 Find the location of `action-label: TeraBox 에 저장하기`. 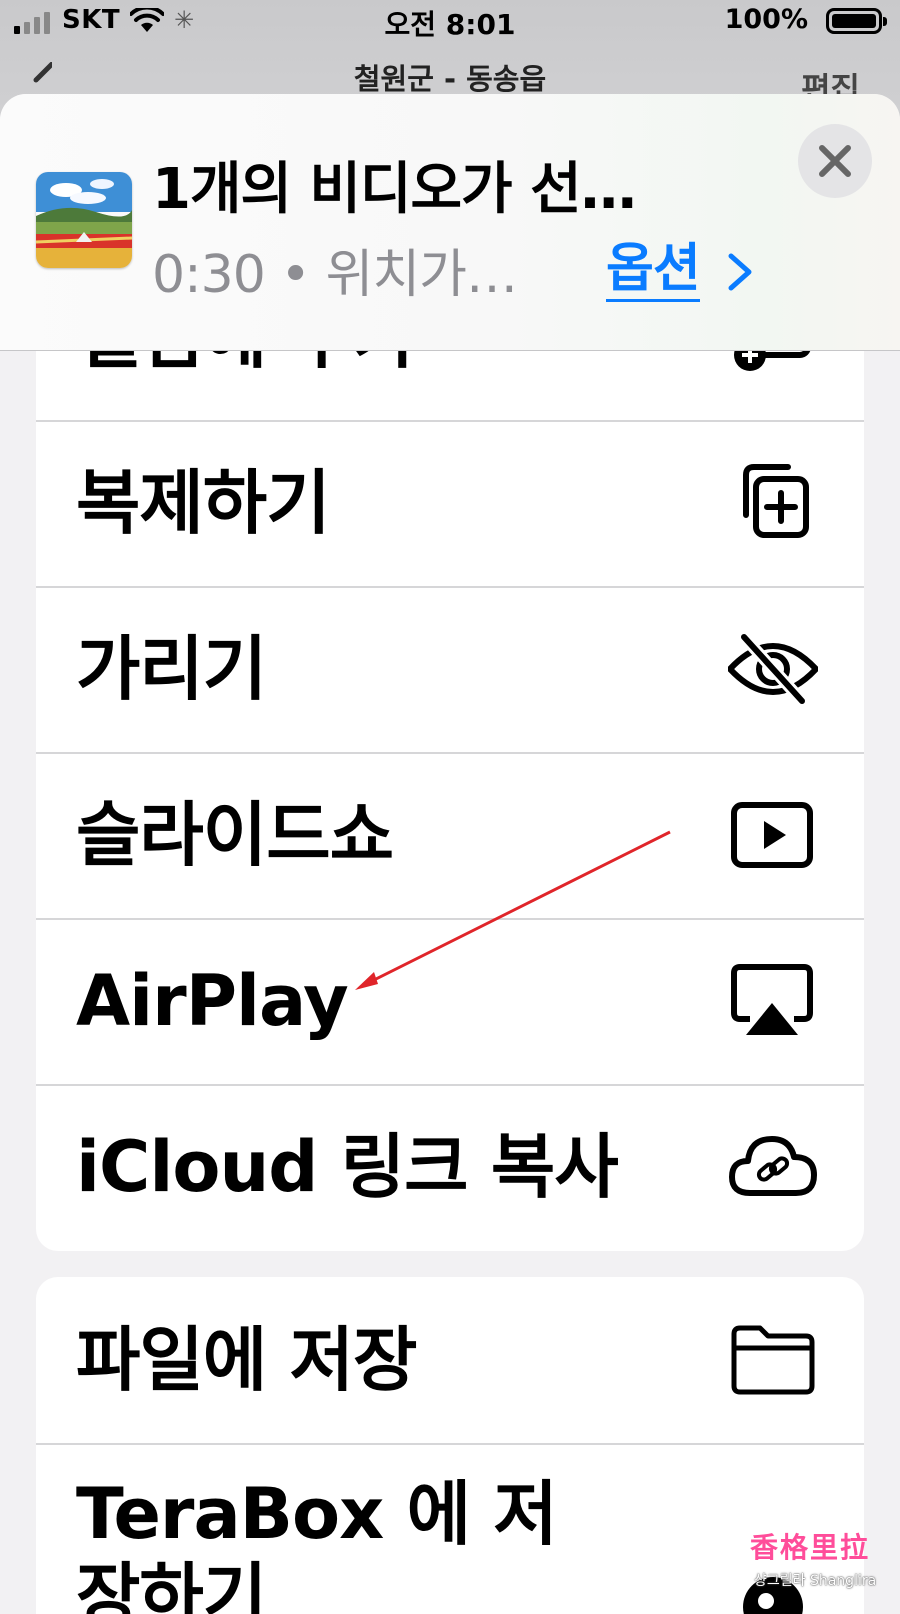

action-label: TeraBox 에 저장하기 is located at coordinates (317, 1543).